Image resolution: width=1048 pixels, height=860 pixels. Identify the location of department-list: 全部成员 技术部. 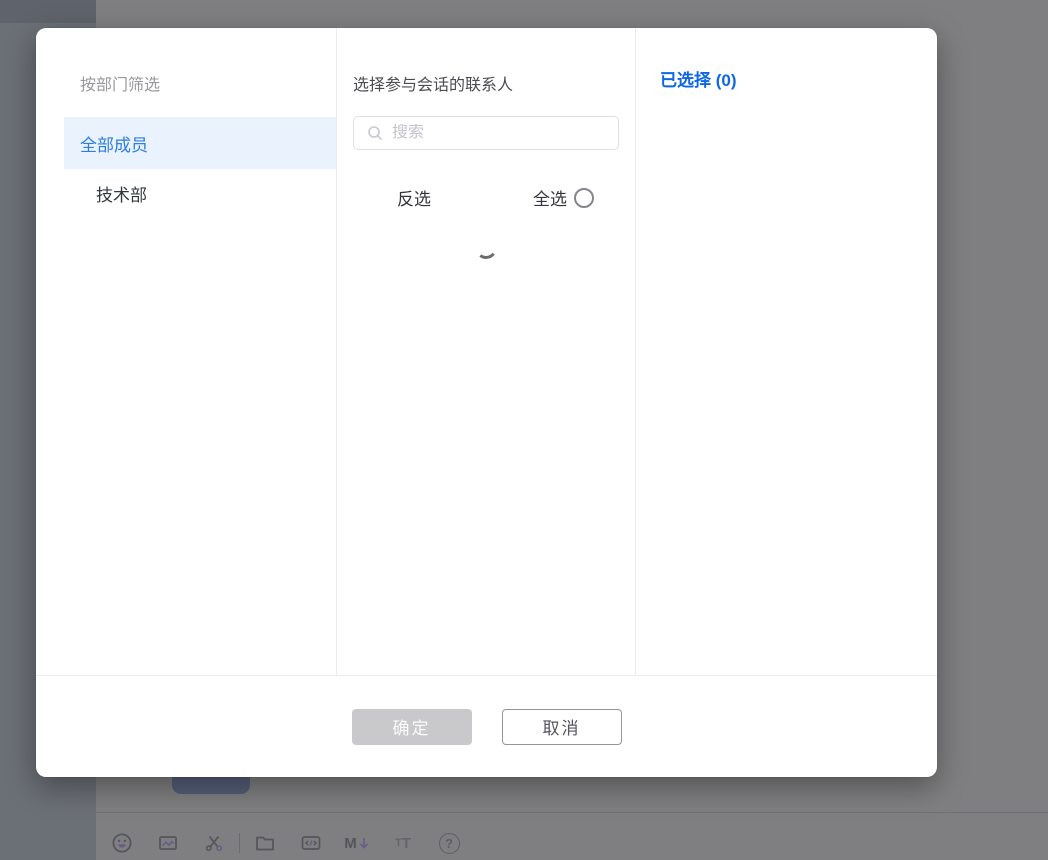
(186, 167).